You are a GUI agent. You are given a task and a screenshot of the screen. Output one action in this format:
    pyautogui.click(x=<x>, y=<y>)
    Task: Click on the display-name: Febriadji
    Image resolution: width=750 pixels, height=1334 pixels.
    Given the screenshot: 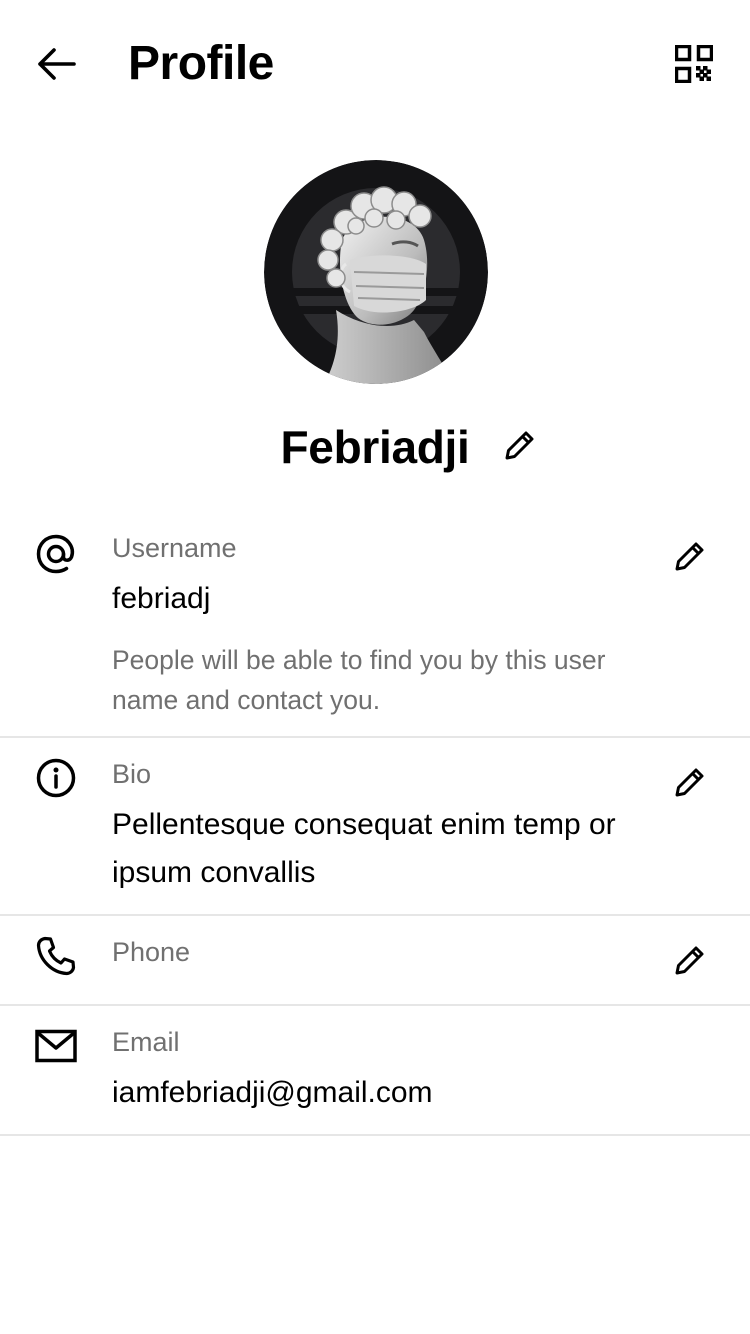 What is the action you would take?
    pyautogui.click(x=375, y=447)
    